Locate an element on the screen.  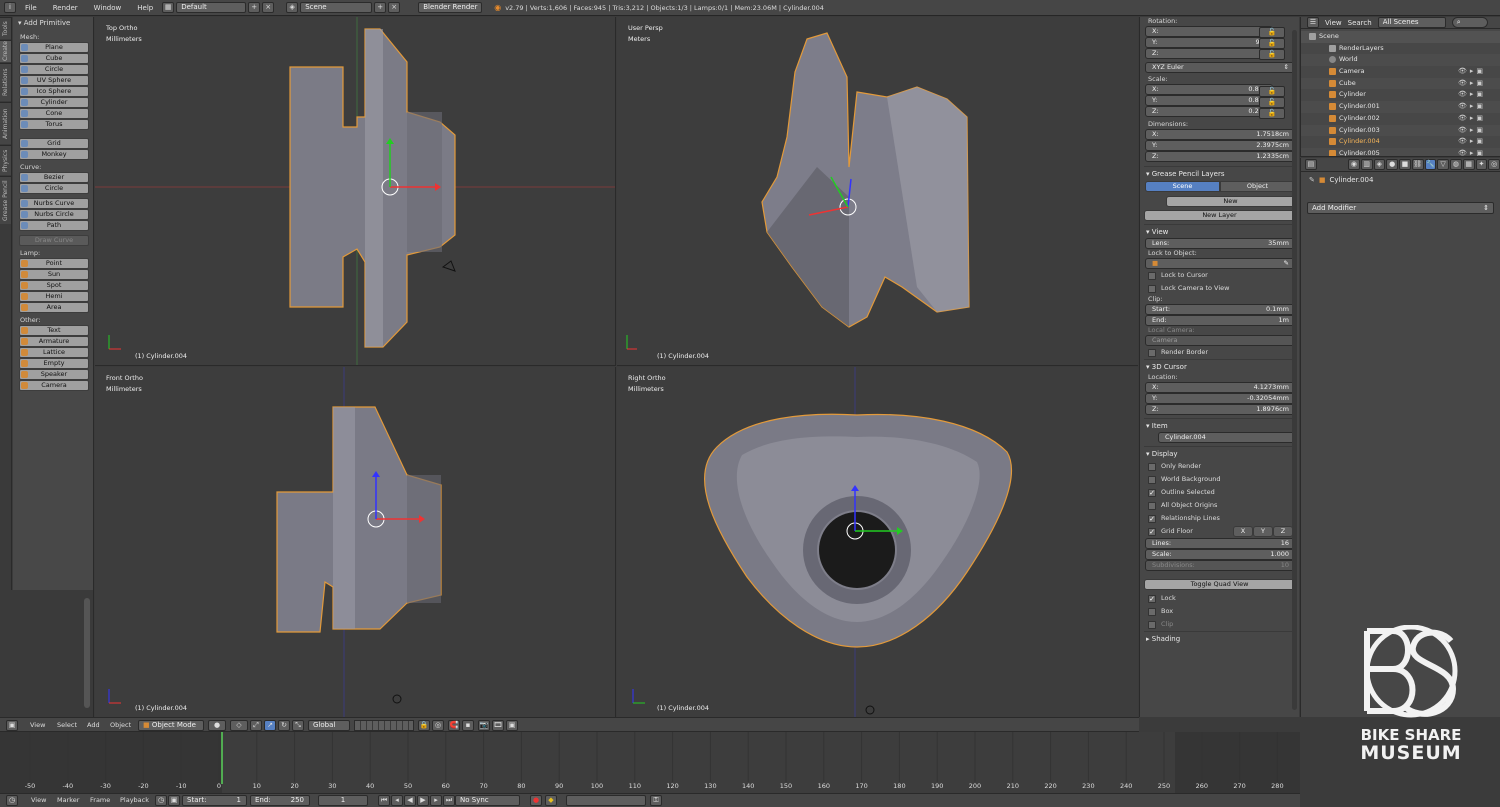
outliner-search-menu: Search is located at coordinates (1360, 23).